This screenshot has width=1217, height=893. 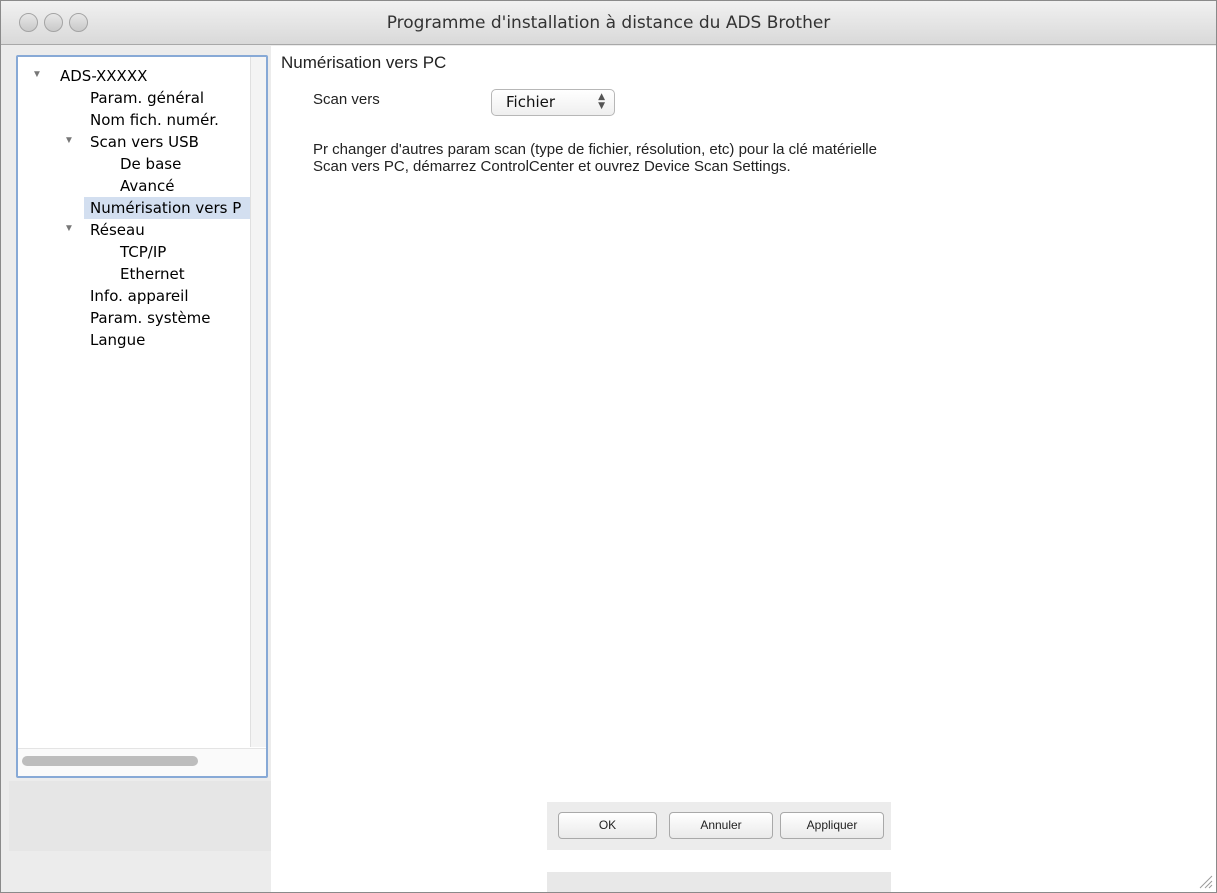 I want to click on sidebar-item-label: Avancé, so click(x=147, y=186).